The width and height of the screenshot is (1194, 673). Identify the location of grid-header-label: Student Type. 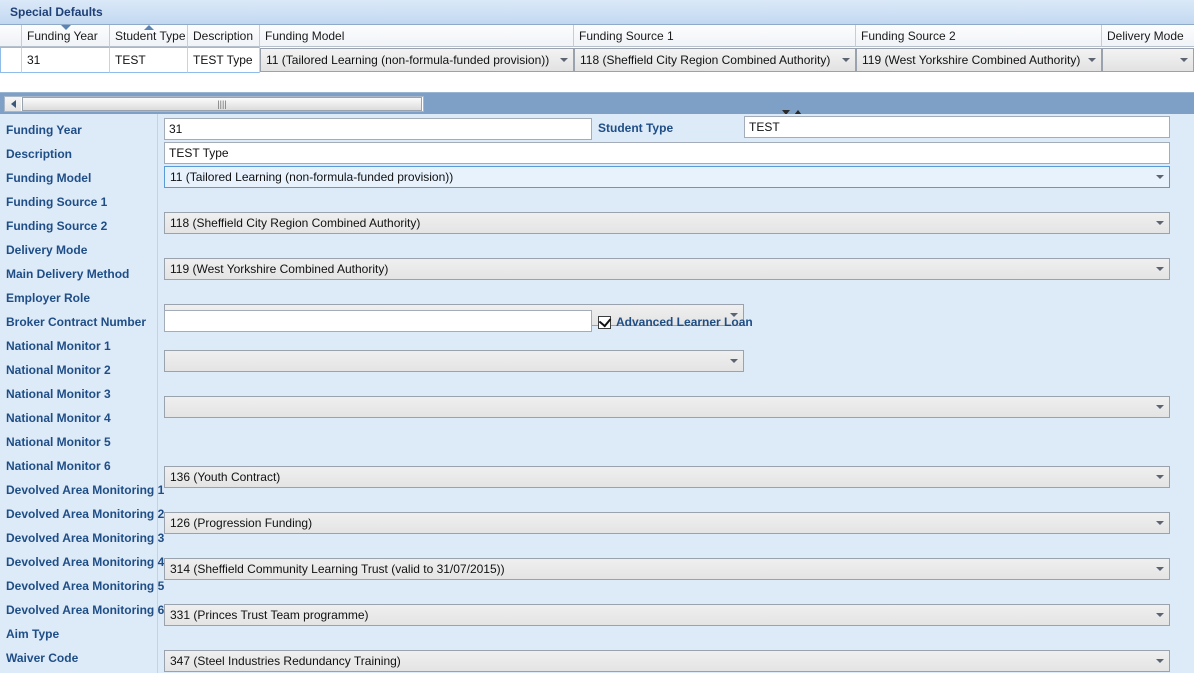
(150, 35).